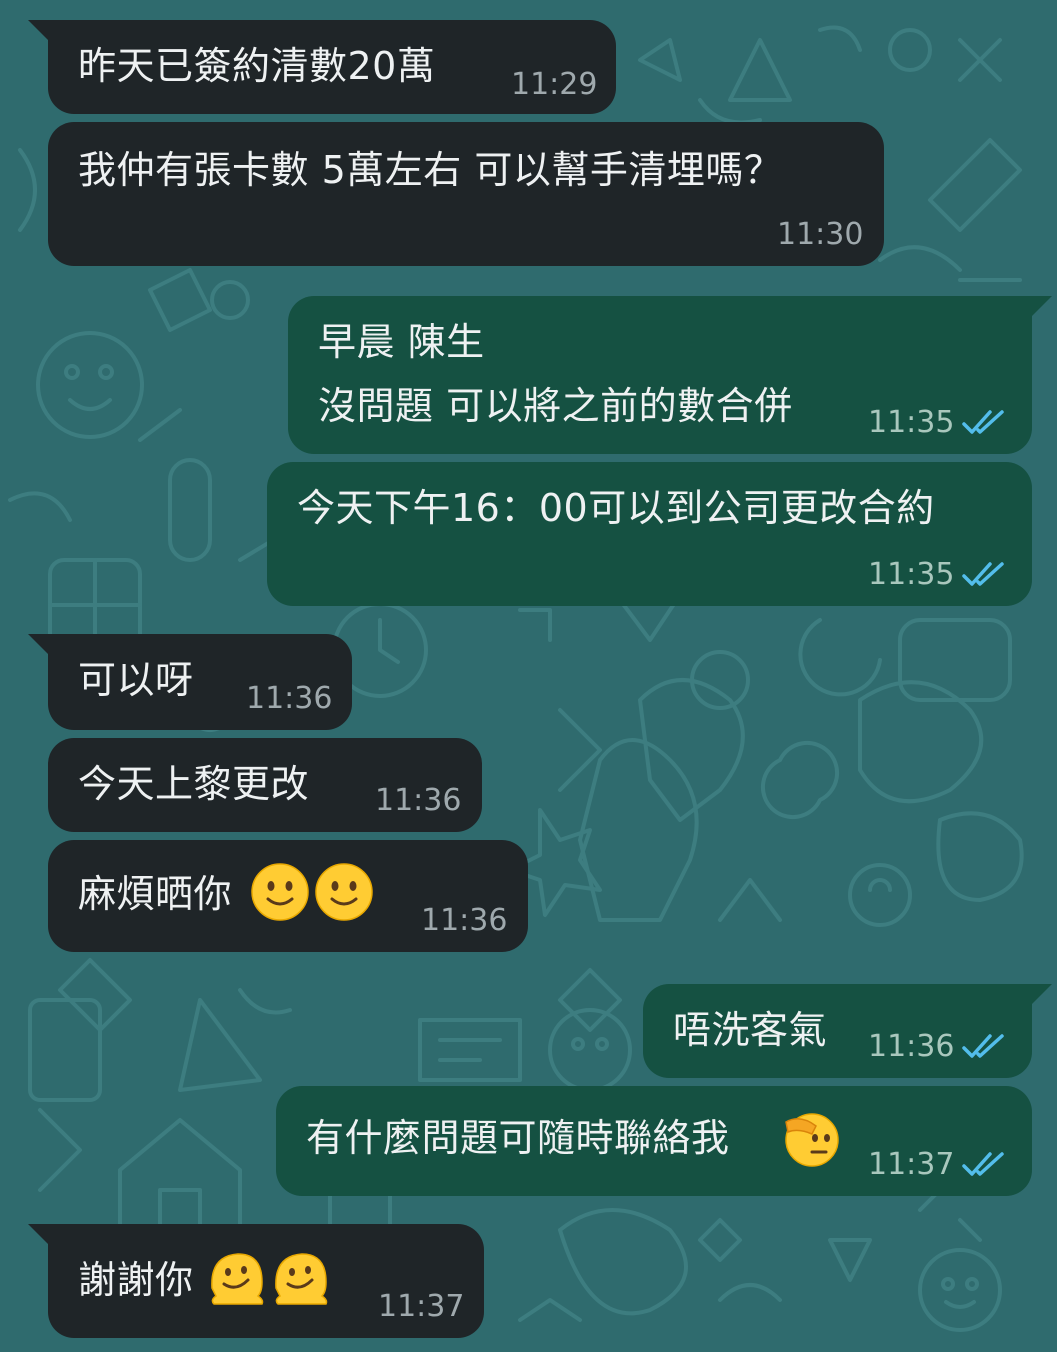 Image resolution: width=1057 pixels, height=1352 pixels. I want to click on message-bubble-outgoing: 早晨 陳生 沒問題 可以將之前的數合併 11:35, so click(670, 375).